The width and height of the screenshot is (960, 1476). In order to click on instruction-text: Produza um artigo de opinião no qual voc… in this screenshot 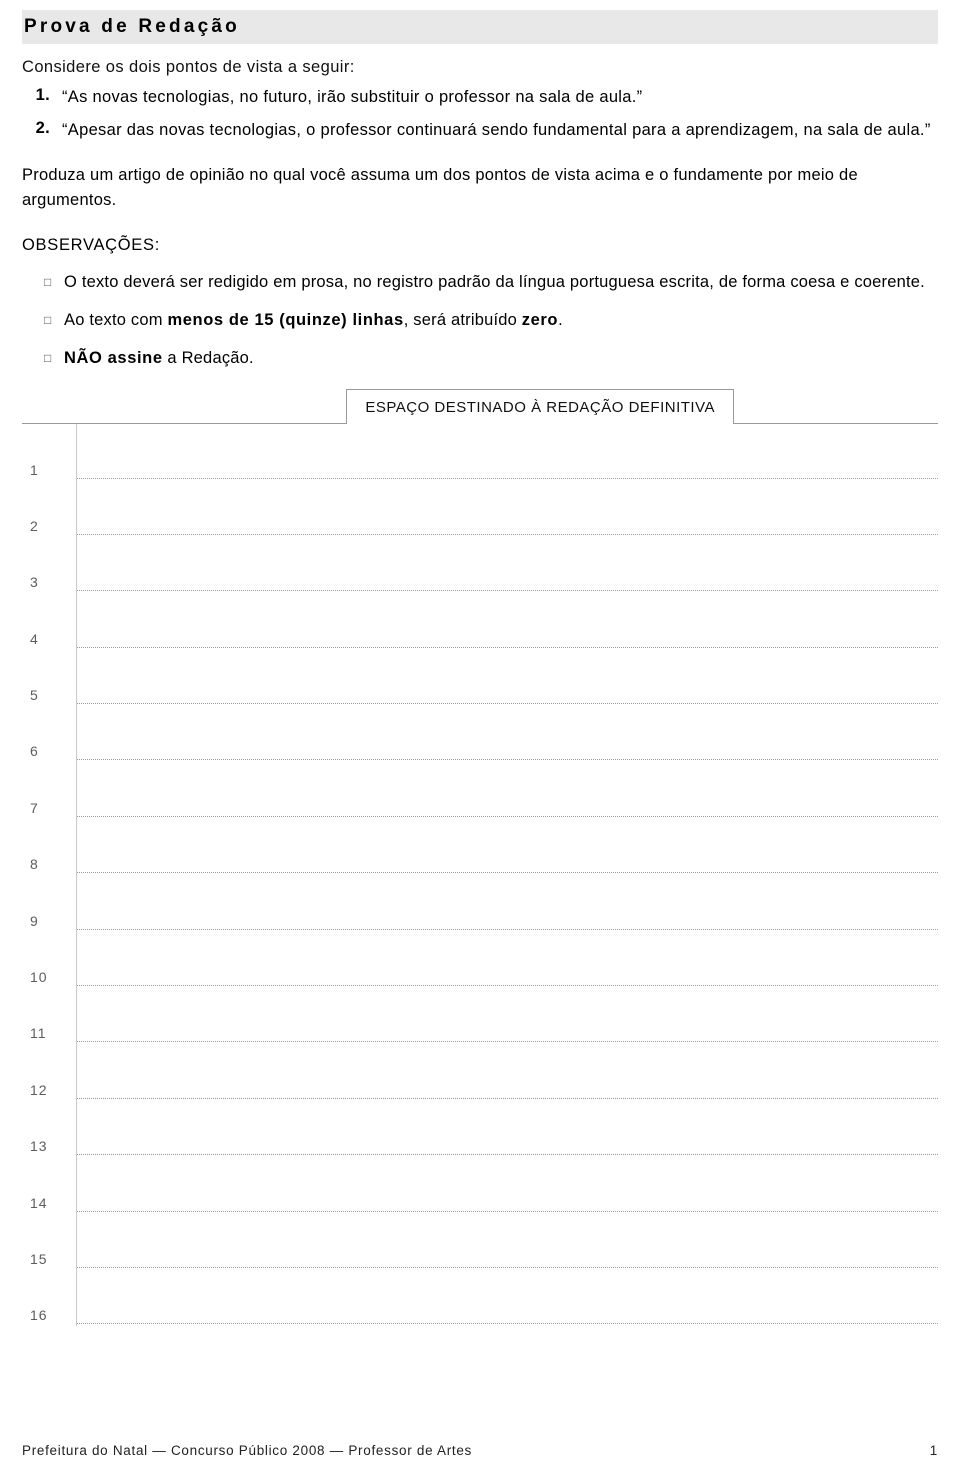, I will do `click(440, 187)`.